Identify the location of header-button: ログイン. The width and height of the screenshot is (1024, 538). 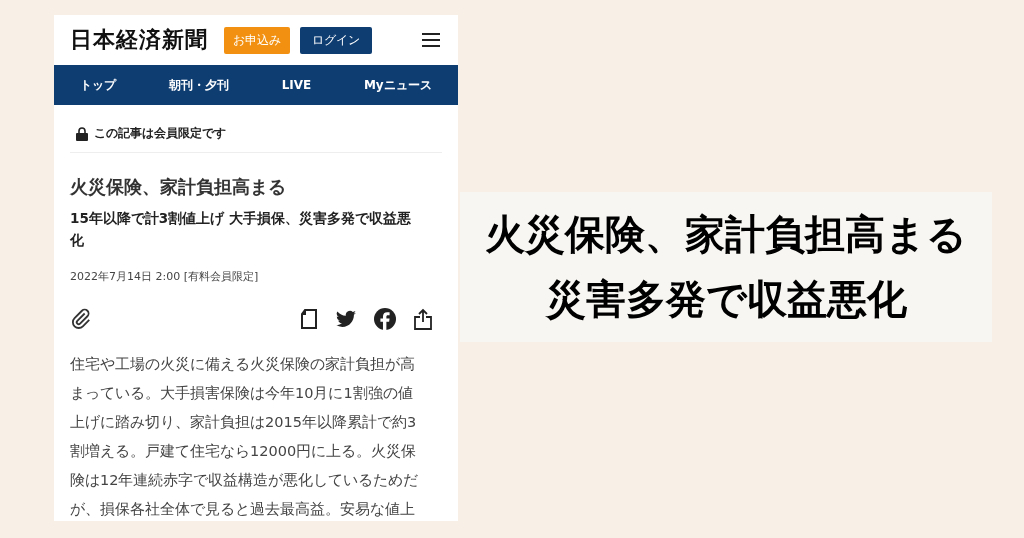
(336, 40).